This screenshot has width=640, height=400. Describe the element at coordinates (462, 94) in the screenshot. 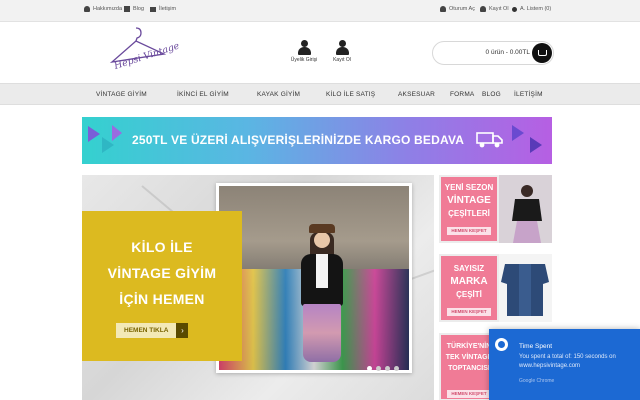

I see `nav-item-forma: FORMA` at that location.